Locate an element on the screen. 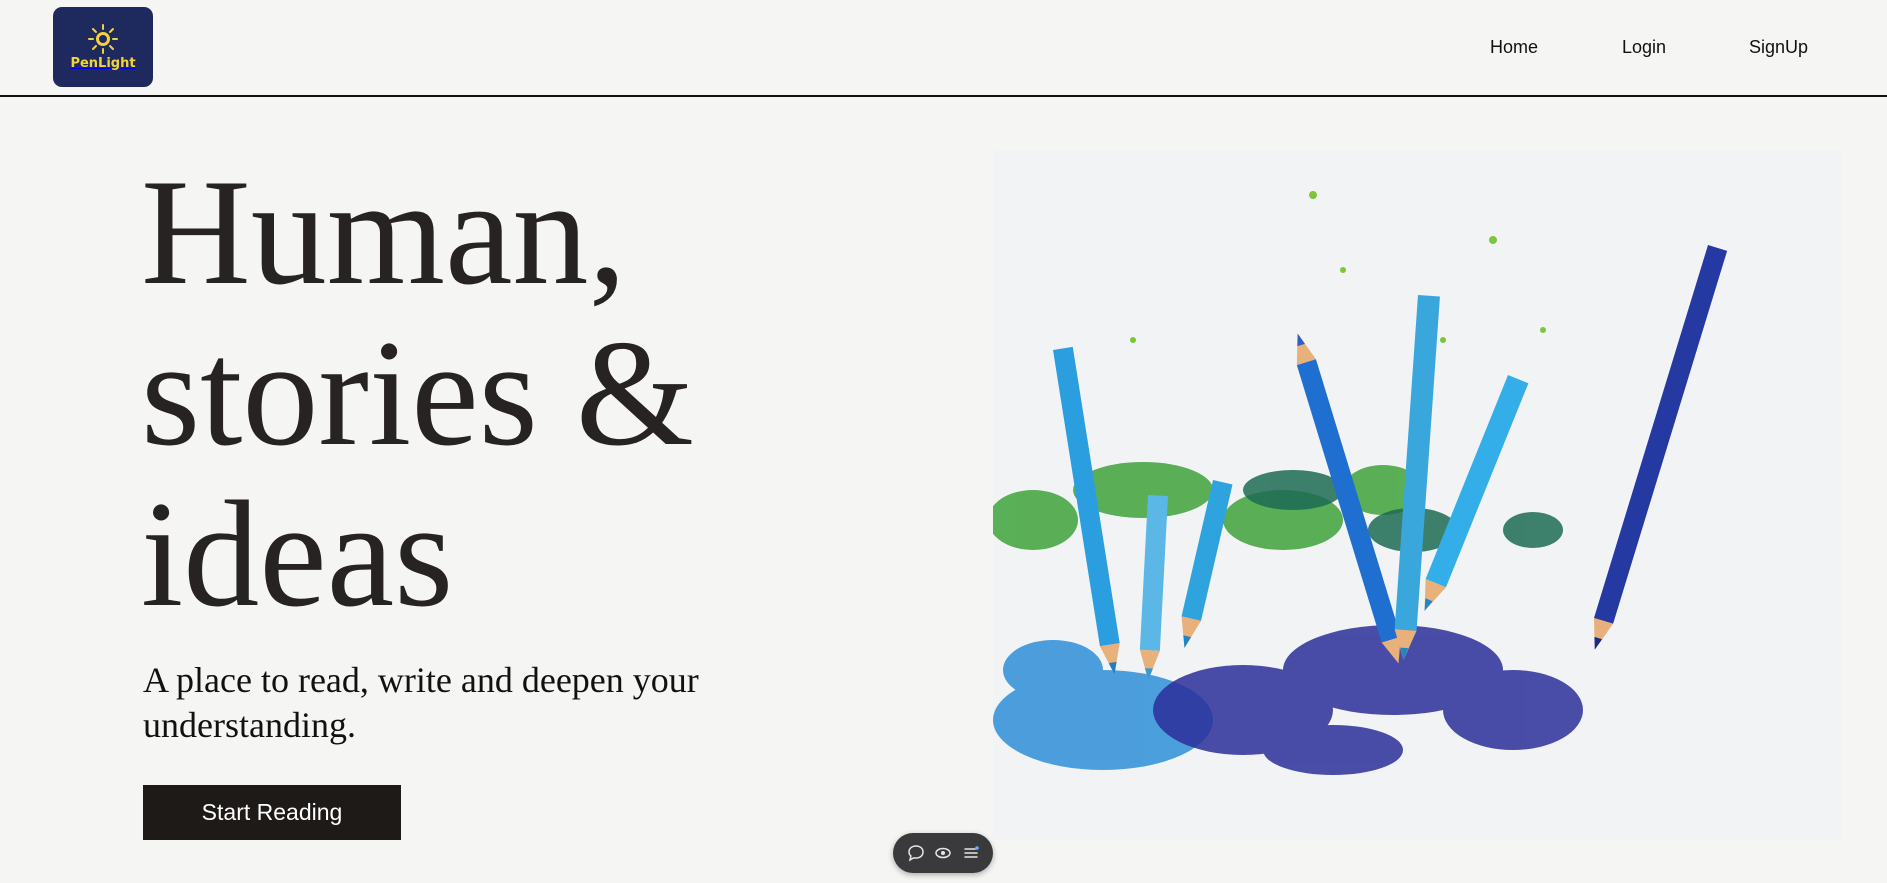  hero-title-line: ideas is located at coordinates (297, 554).